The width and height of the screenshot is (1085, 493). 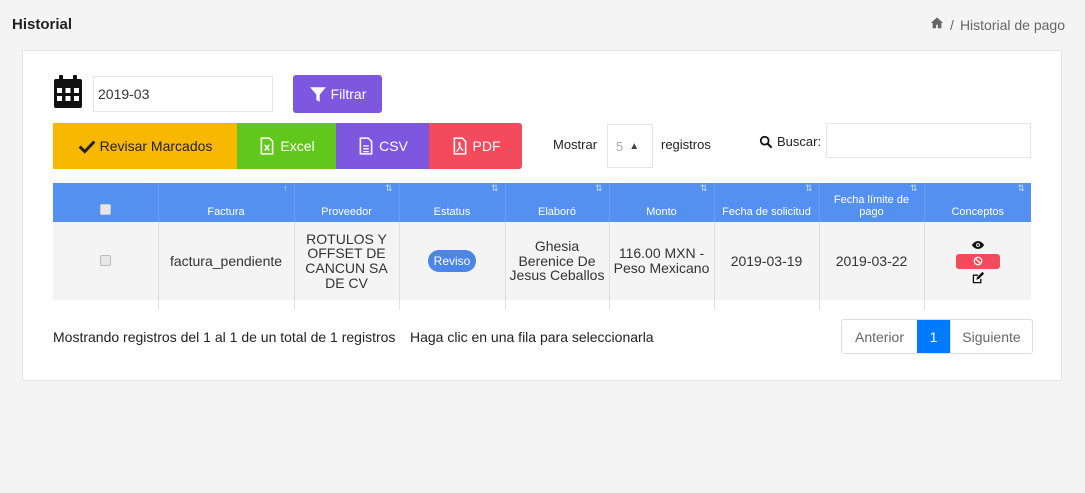 I want to click on export-button-group: Revisar Marcados Excel CSV PDF, so click(x=287, y=146).